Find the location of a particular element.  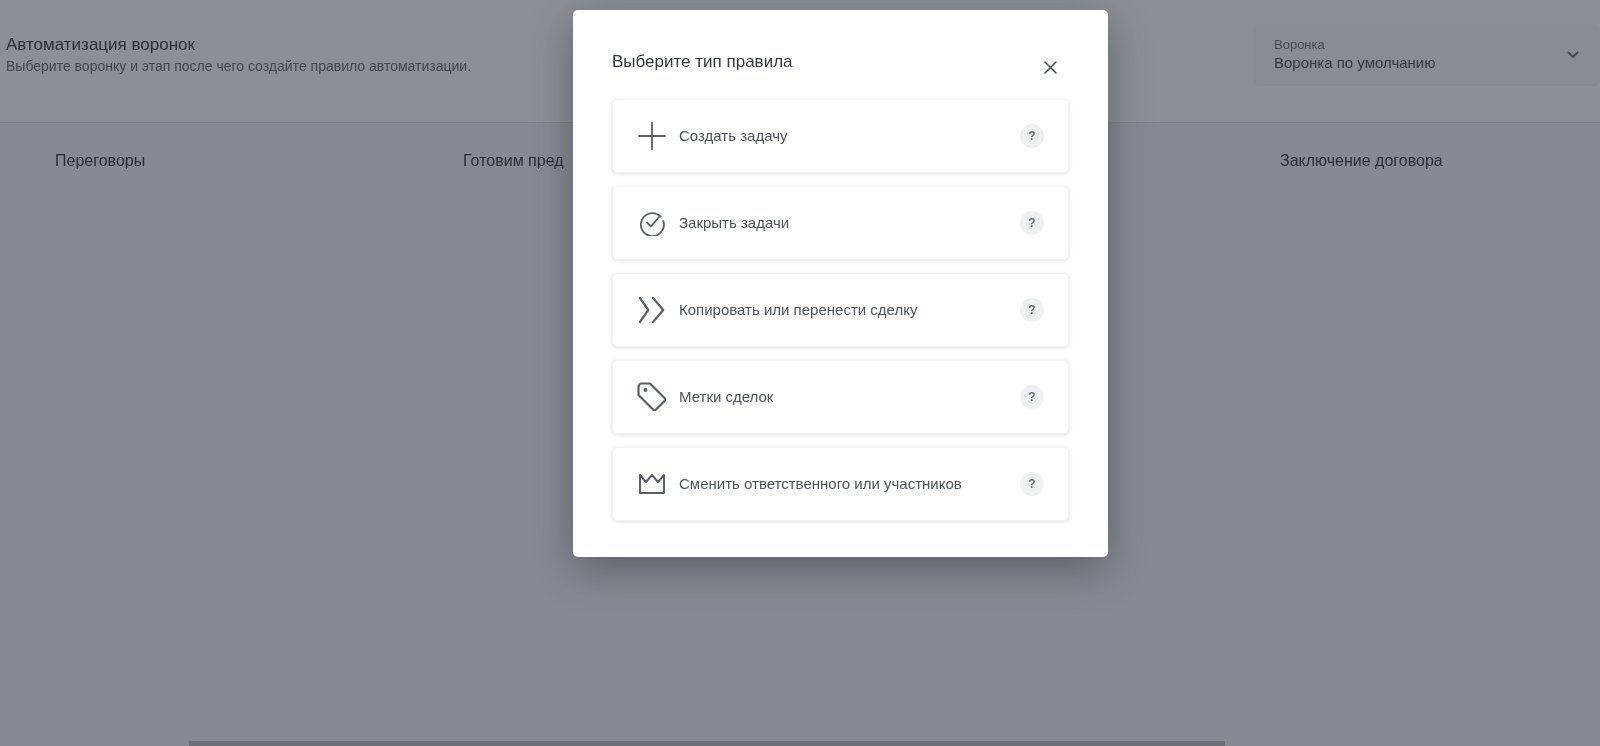

rule-type-option: Создать задачу ? is located at coordinates (840, 136).